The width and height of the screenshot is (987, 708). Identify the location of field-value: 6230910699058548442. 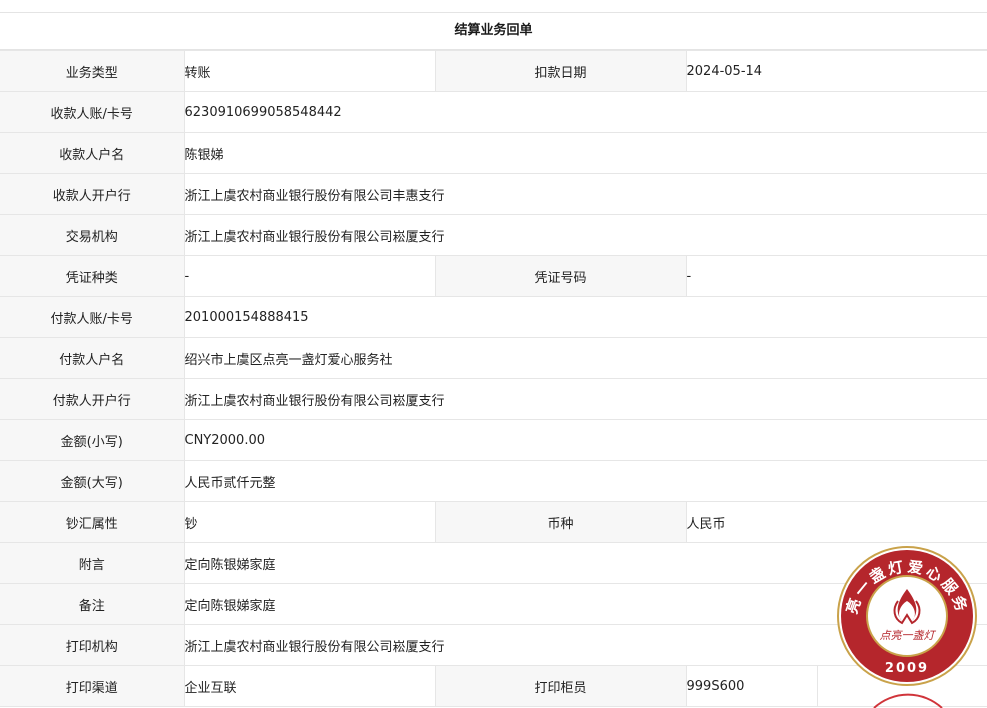
(585, 112).